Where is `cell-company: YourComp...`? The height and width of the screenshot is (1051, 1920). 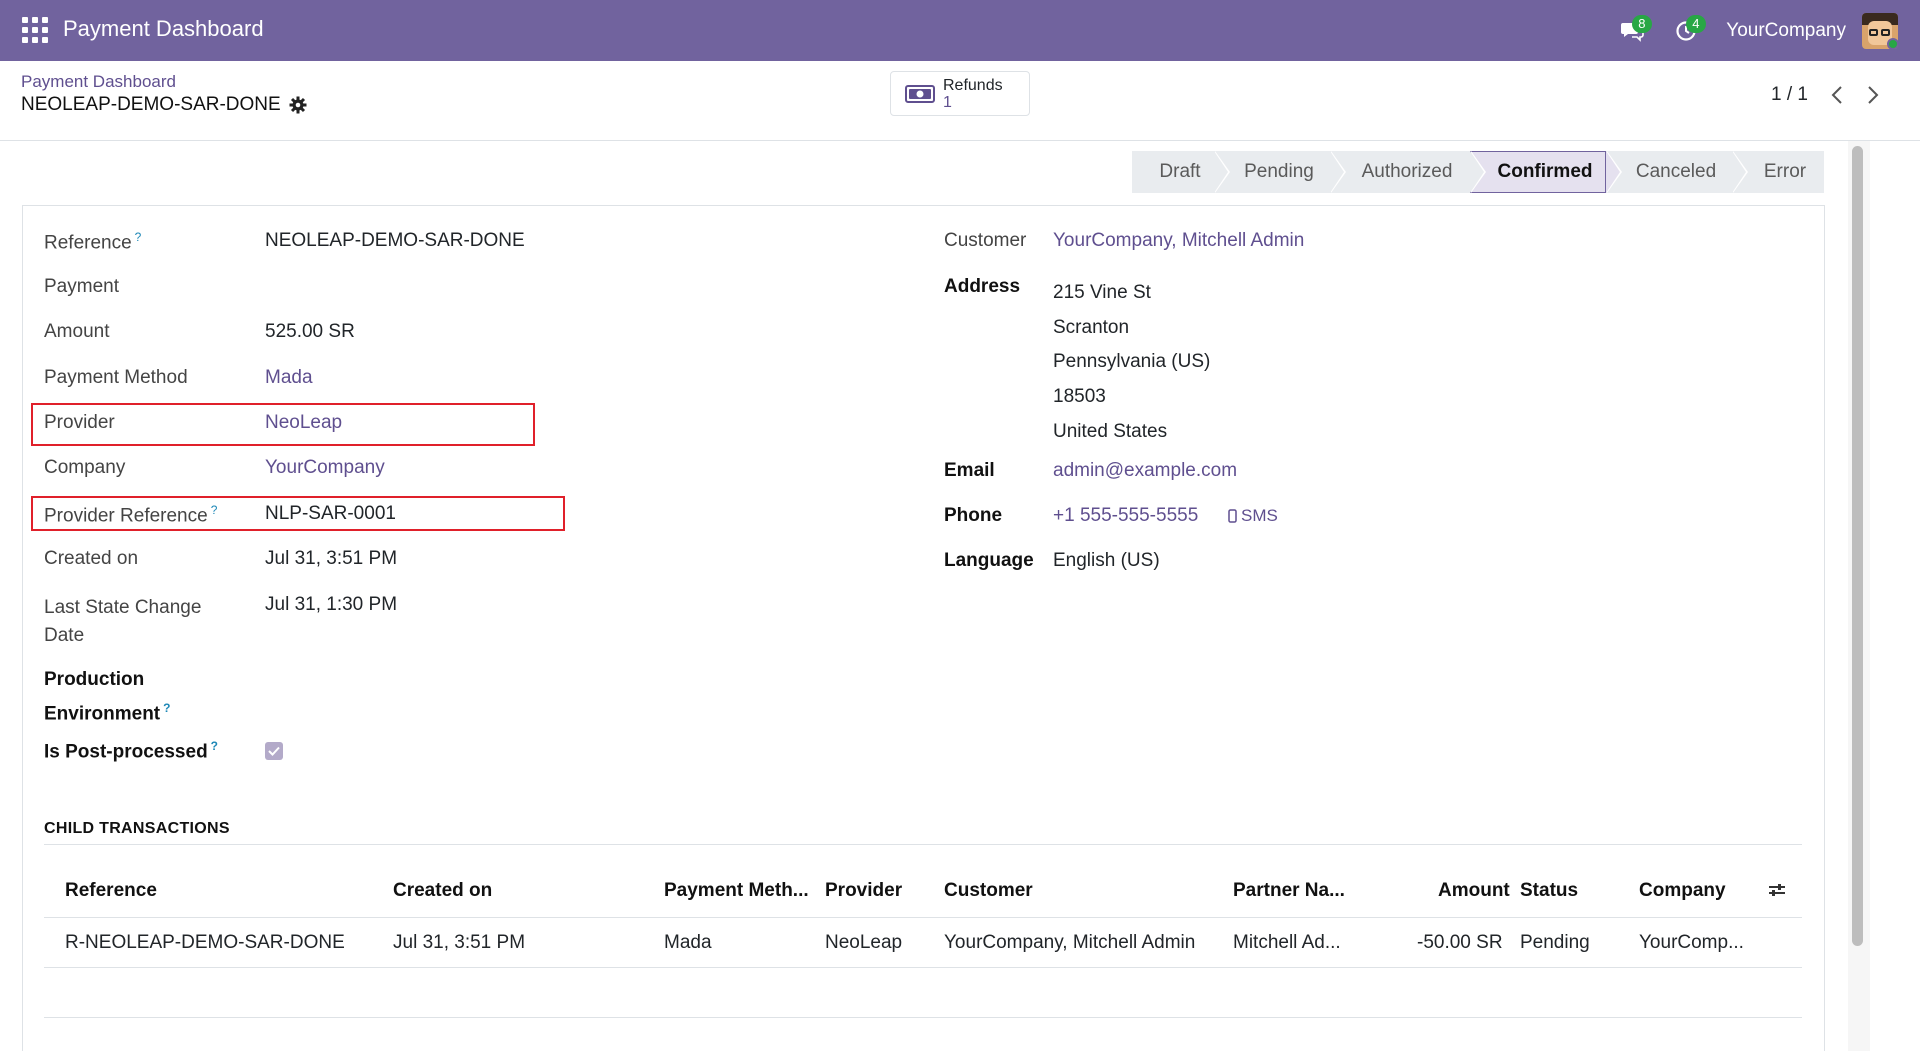
cell-company: YourComp... is located at coordinates (1691, 943).